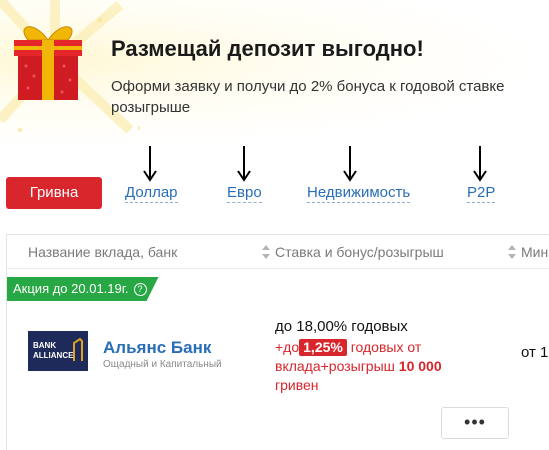  What do you see at coordinates (267, 48) in the screenshot?
I see `promo-title: Размещай депозит выгодно!` at bounding box center [267, 48].